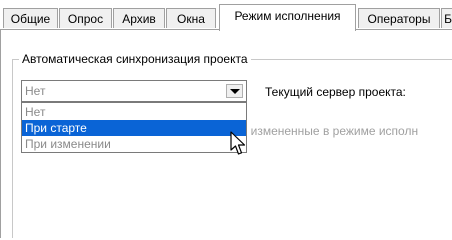 This screenshot has width=452, height=240. I want to click on tab-windows-label: Окна, so click(191, 19).